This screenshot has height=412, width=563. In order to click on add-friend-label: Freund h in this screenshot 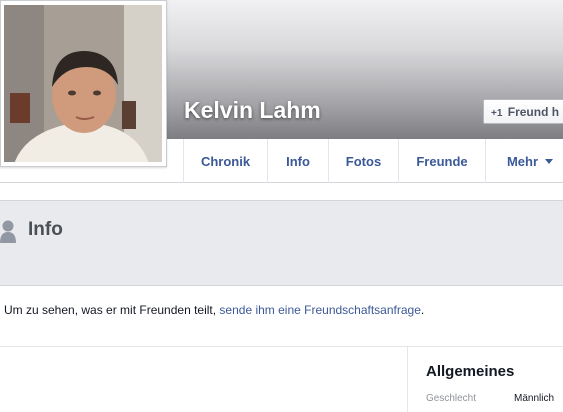, I will do `click(533, 112)`.